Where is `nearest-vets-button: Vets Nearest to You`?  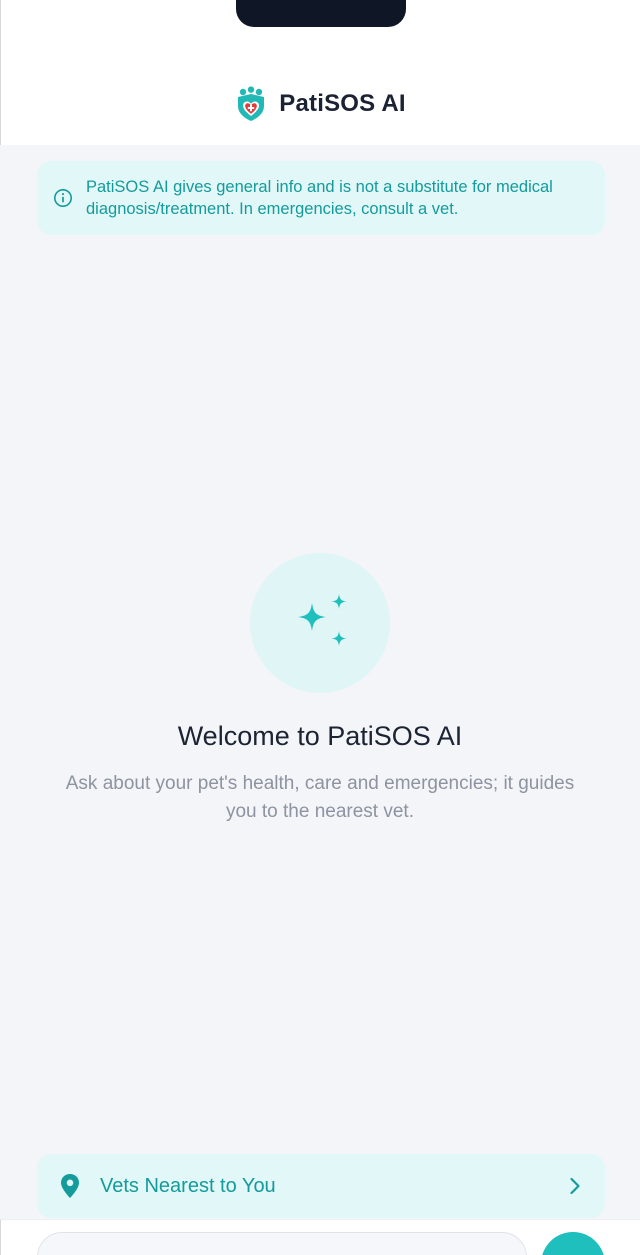
nearest-vets-button: Vets Nearest to You is located at coordinates (321, 1186).